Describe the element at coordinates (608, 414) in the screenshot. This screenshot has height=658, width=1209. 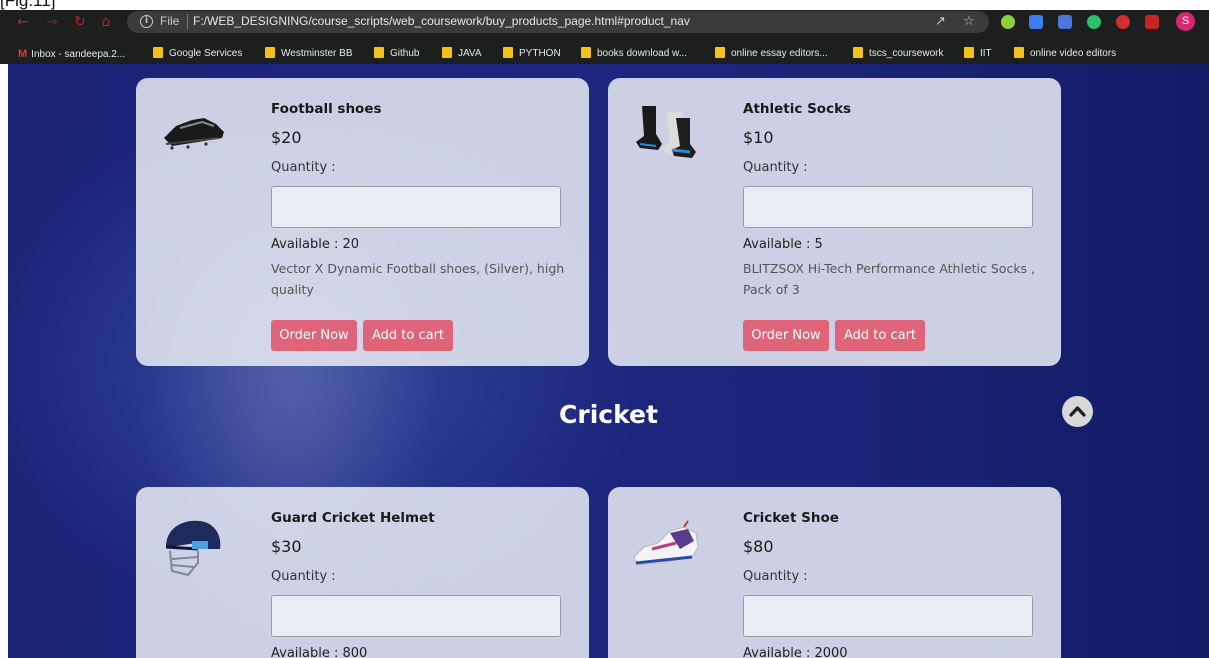
I see `section-heading: Cricket` at that location.